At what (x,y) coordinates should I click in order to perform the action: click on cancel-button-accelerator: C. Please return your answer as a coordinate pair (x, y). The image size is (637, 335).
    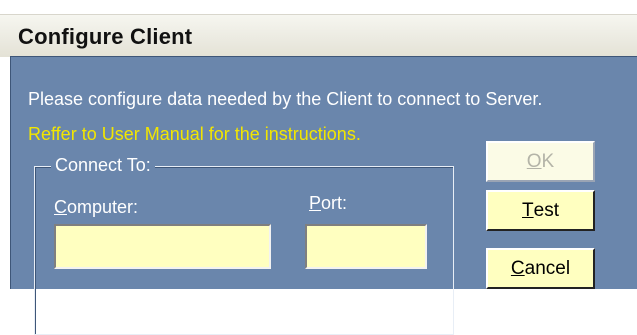
    Looking at the image, I should click on (517, 268).